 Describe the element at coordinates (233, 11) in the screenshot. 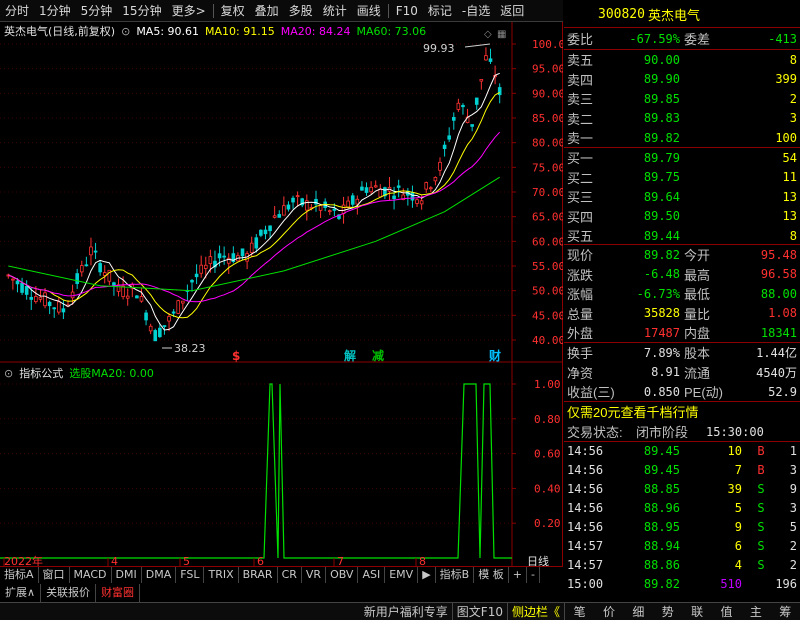

I see `toolbar-item: 复权` at that location.